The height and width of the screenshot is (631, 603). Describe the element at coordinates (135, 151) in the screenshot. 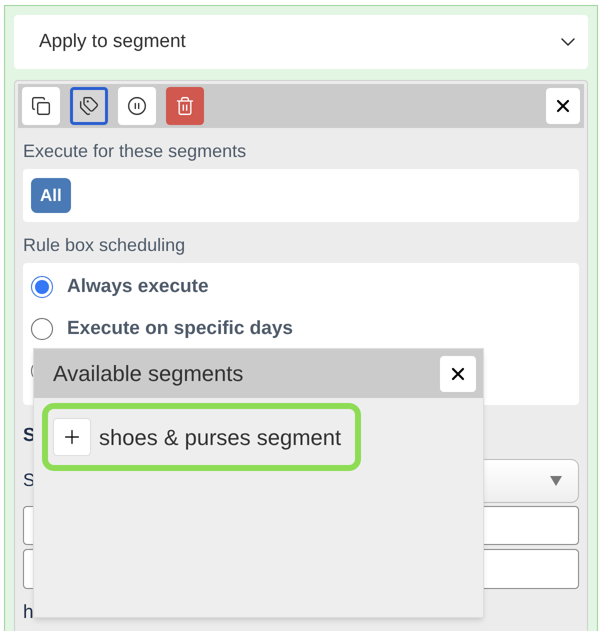

I see `section-label: Execute for these segments` at that location.